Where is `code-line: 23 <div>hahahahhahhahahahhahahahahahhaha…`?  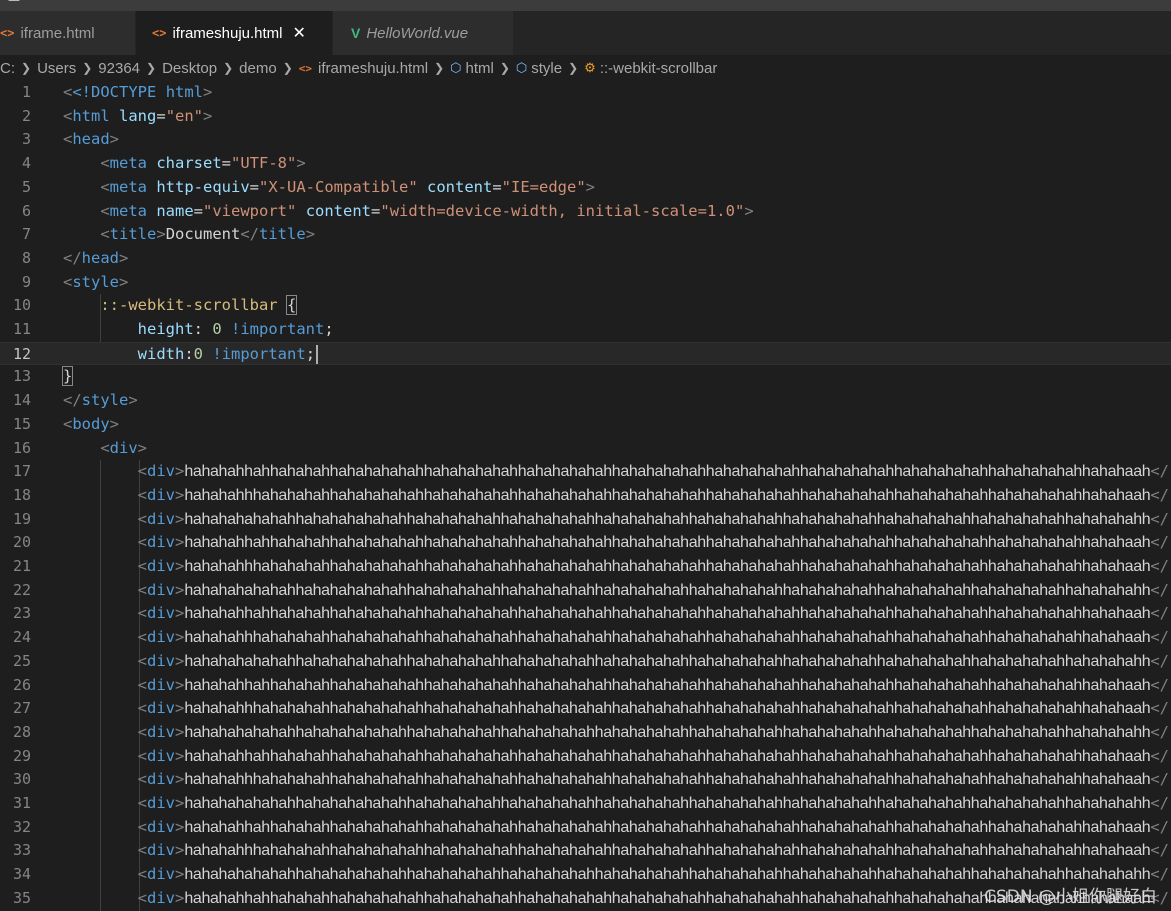 code-line: 23 <div>hahahahhahhahahahhahahahahahhaha… is located at coordinates (585, 614).